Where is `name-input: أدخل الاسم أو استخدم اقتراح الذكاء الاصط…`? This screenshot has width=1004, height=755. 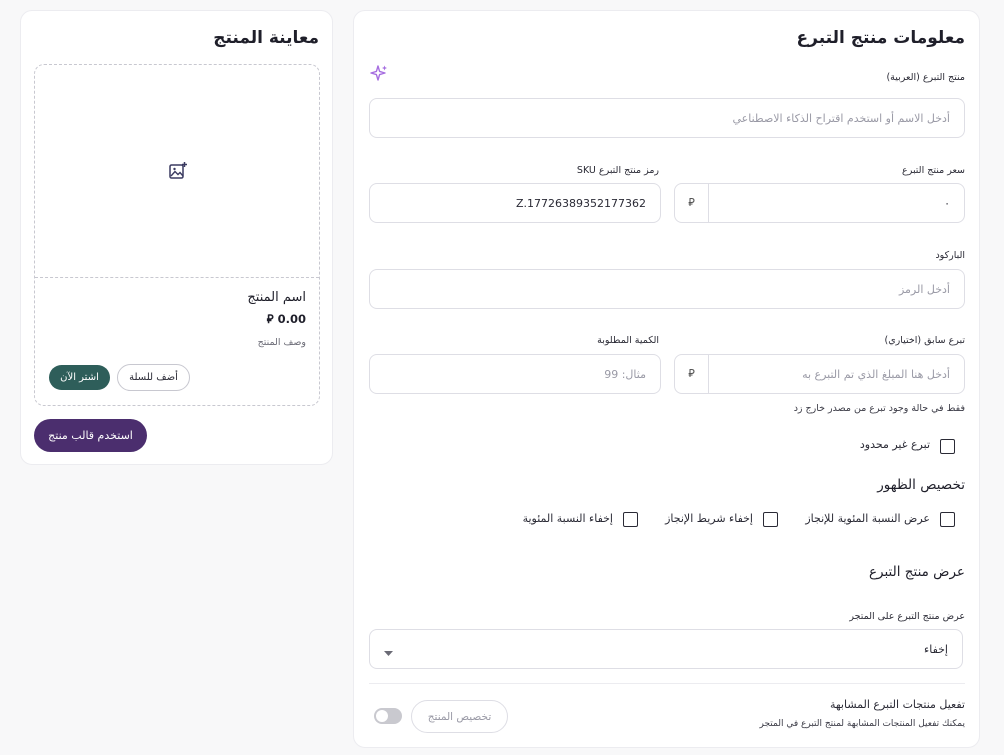 name-input: أدخل الاسم أو استخدم اقتراح الذكاء الاصط… is located at coordinates (667, 118).